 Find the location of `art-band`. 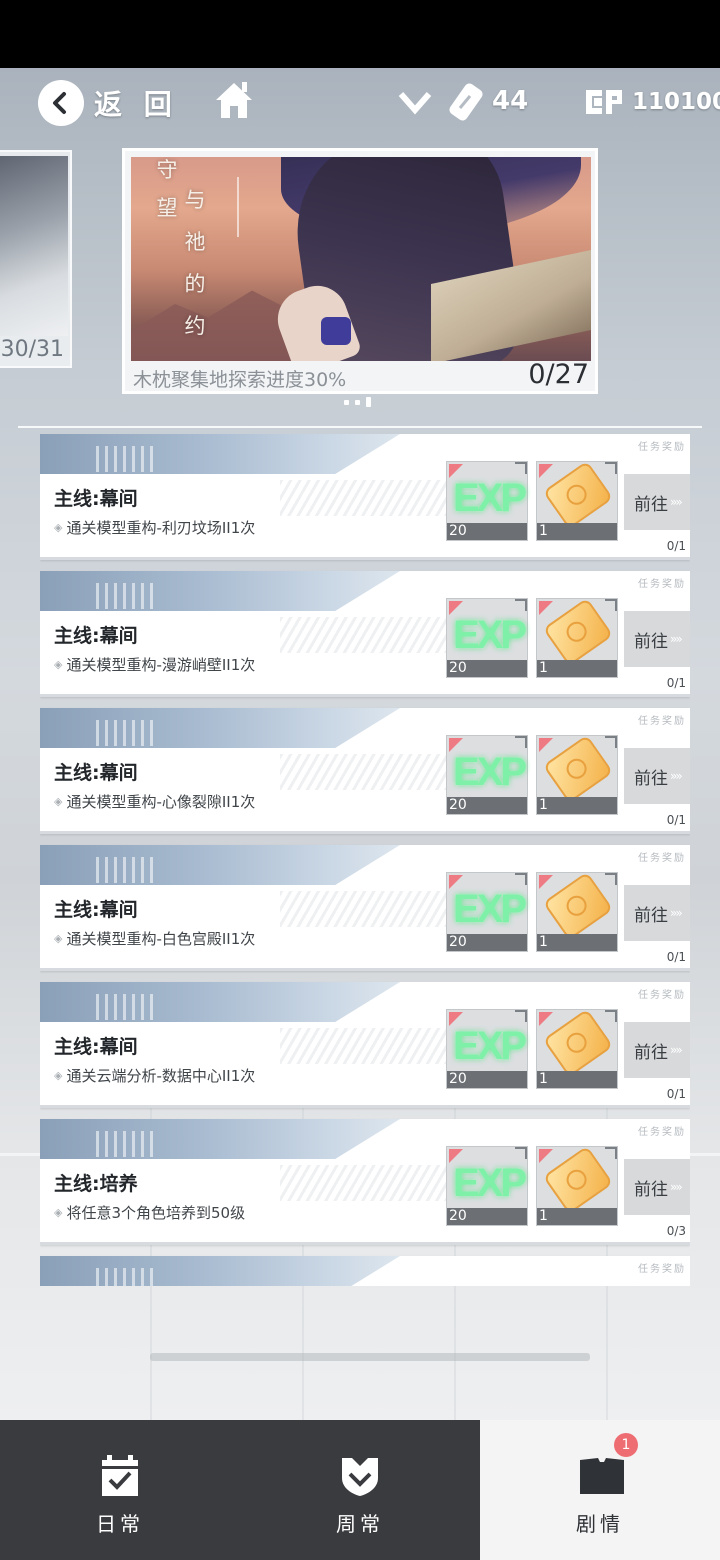

art-band is located at coordinates (336, 331).